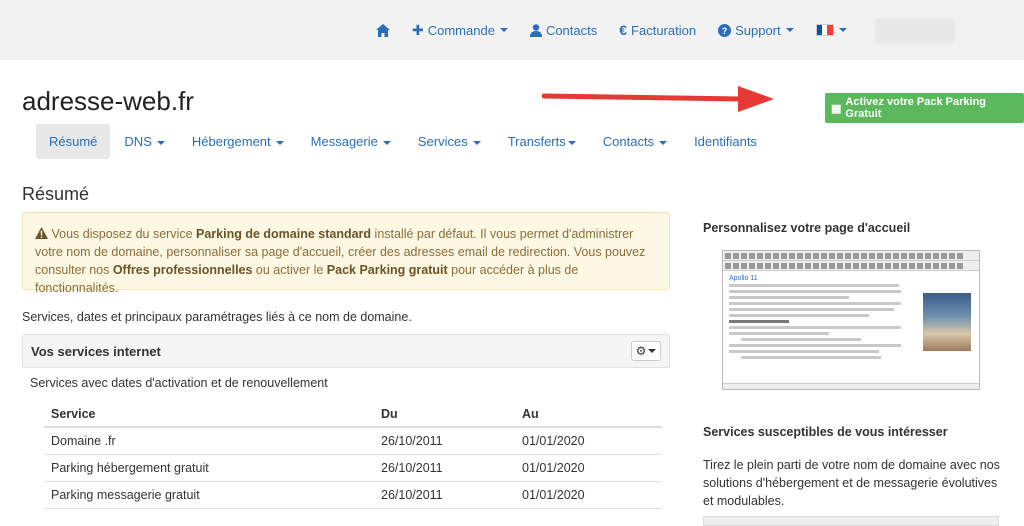 Image resolution: width=1024 pixels, height=526 pixels. Describe the element at coordinates (231, 141) in the screenshot. I see `tab-label: Hébergement` at that location.